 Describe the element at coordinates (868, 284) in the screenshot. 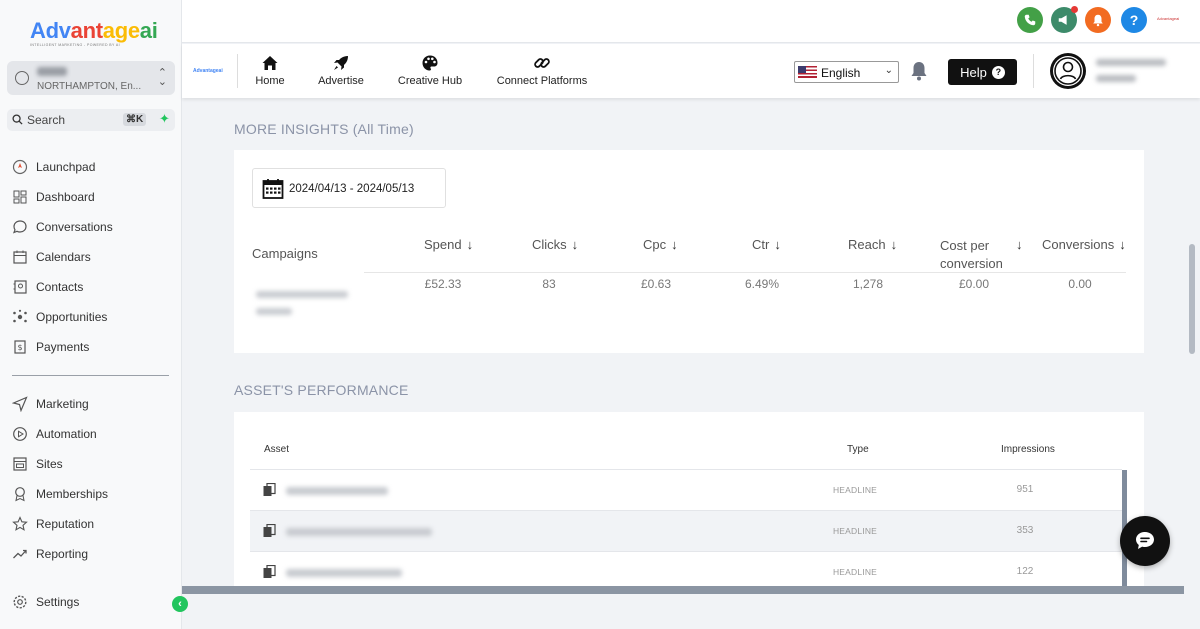

I see `cell-reach: 1,278` at that location.